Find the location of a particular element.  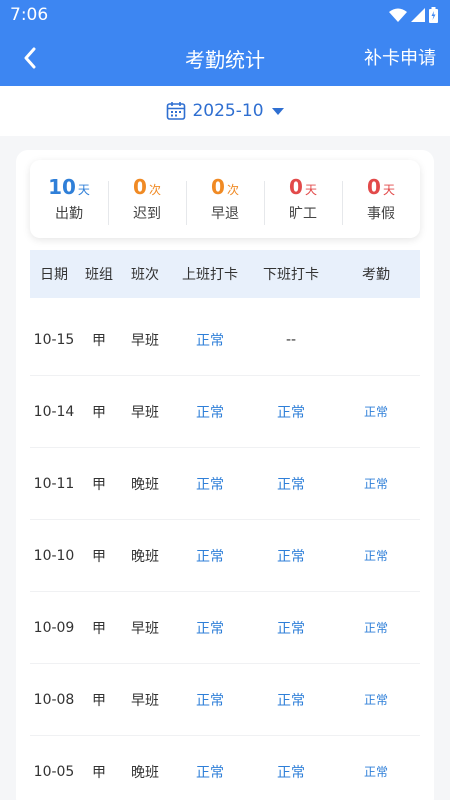

table-row: 10-15 甲 早班 正常 -- is located at coordinates (225, 340).